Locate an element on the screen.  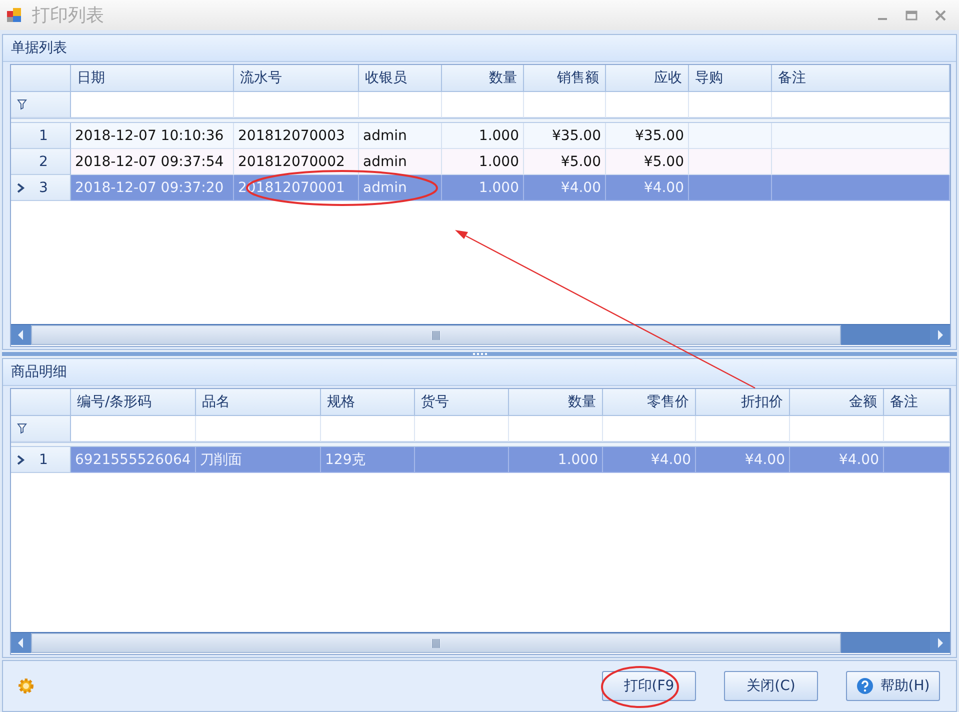
column-header: 销售额 is located at coordinates (565, 78).